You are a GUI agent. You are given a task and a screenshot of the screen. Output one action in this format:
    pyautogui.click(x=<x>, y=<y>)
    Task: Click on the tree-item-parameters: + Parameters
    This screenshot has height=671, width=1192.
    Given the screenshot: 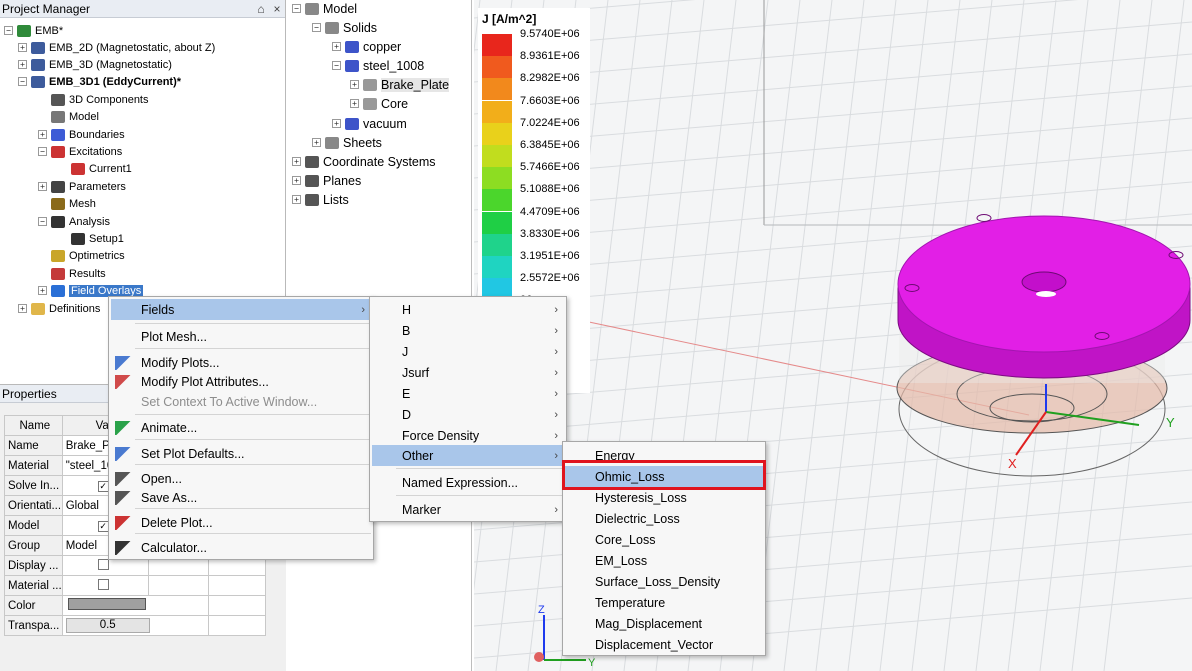 What is the action you would take?
    pyautogui.click(x=82, y=186)
    